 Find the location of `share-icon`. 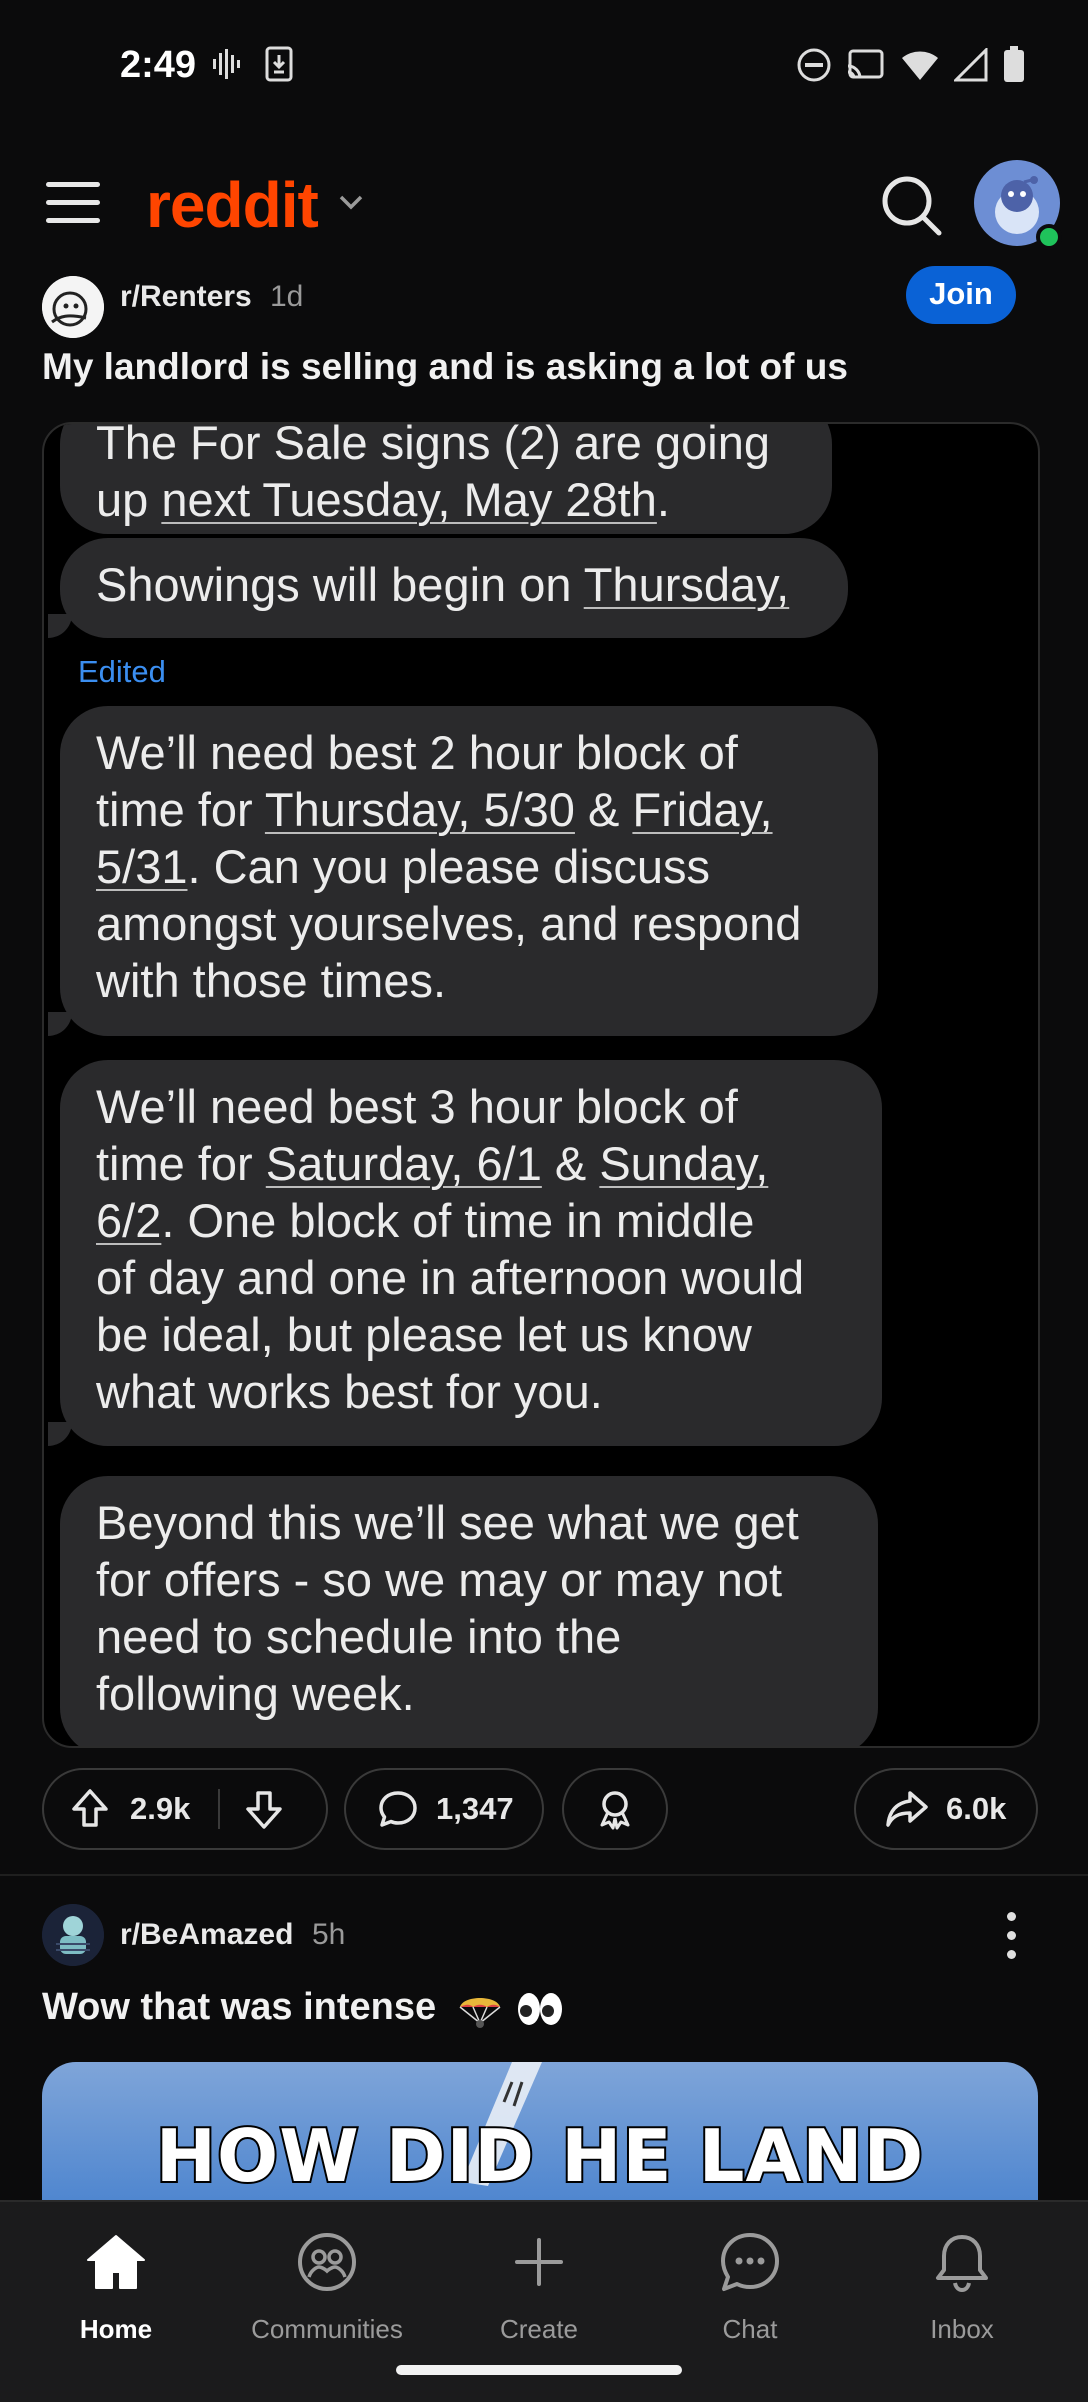

share-icon is located at coordinates (907, 1809).